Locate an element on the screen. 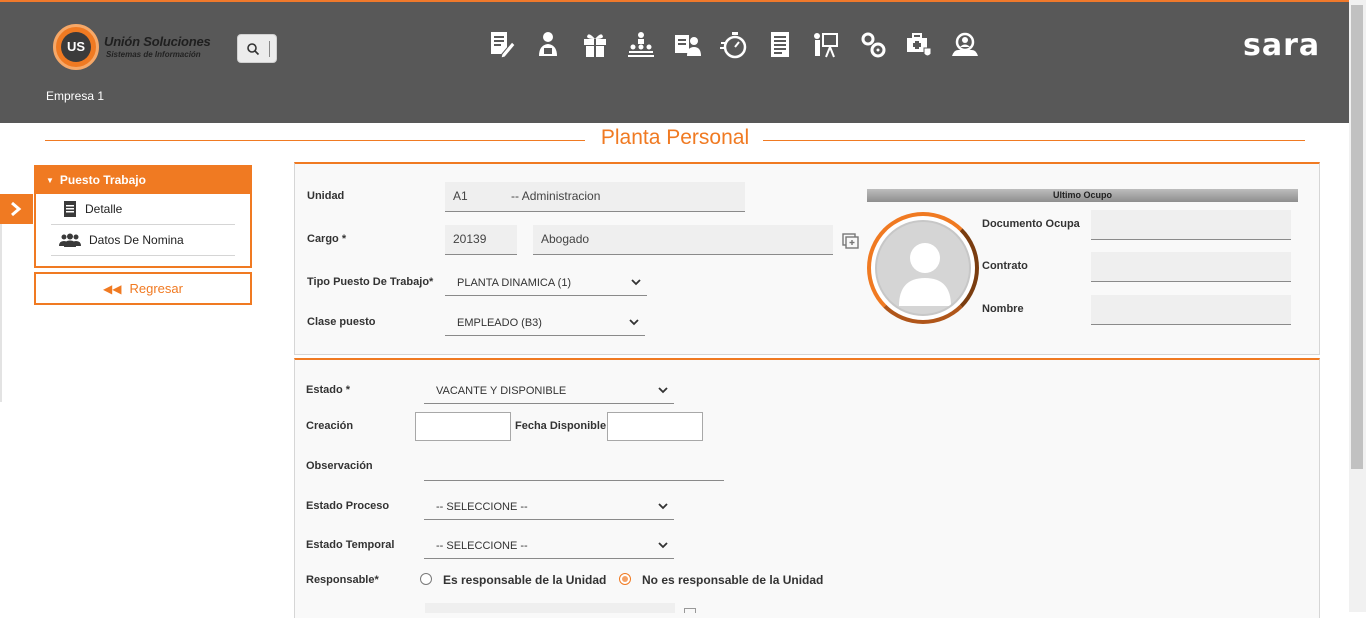 The width and height of the screenshot is (1366, 618). estado-select: VACANTE Y DISPONIBLE is located at coordinates (549, 391).